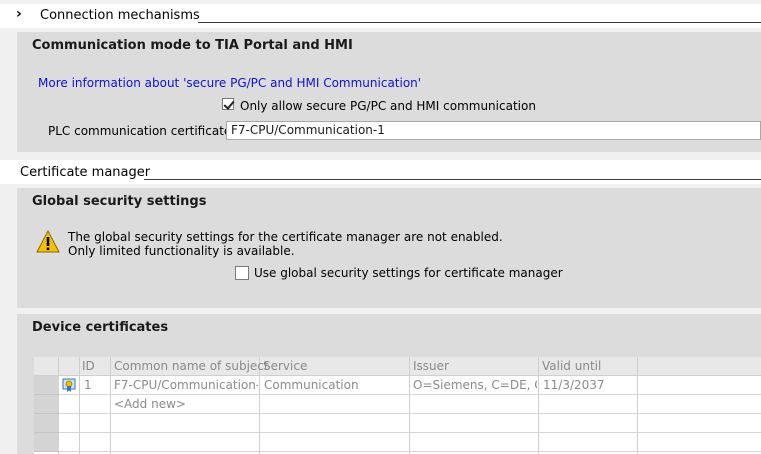  What do you see at coordinates (574, 385) in the screenshot?
I see `cell-valid-until: 11/3/2037` at bounding box center [574, 385].